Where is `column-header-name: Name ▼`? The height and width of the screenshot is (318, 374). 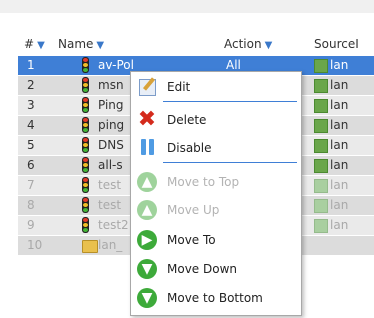
column-header-name: Name ▼ is located at coordinates (81, 44).